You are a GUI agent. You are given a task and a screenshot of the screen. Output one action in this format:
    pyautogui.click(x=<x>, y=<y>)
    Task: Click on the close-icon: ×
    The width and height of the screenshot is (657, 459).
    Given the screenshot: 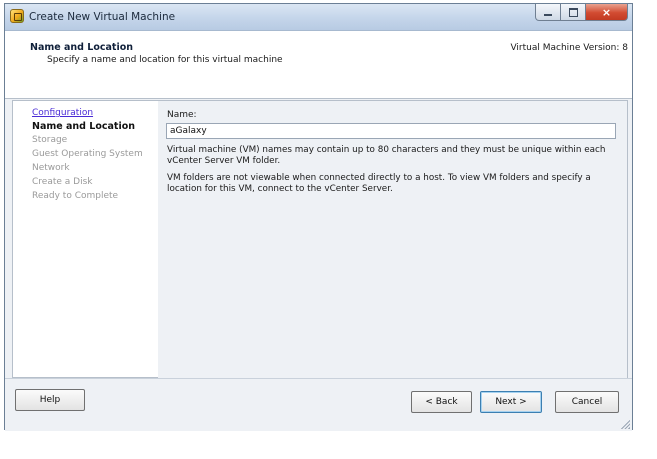 What is the action you would take?
    pyautogui.click(x=606, y=12)
    